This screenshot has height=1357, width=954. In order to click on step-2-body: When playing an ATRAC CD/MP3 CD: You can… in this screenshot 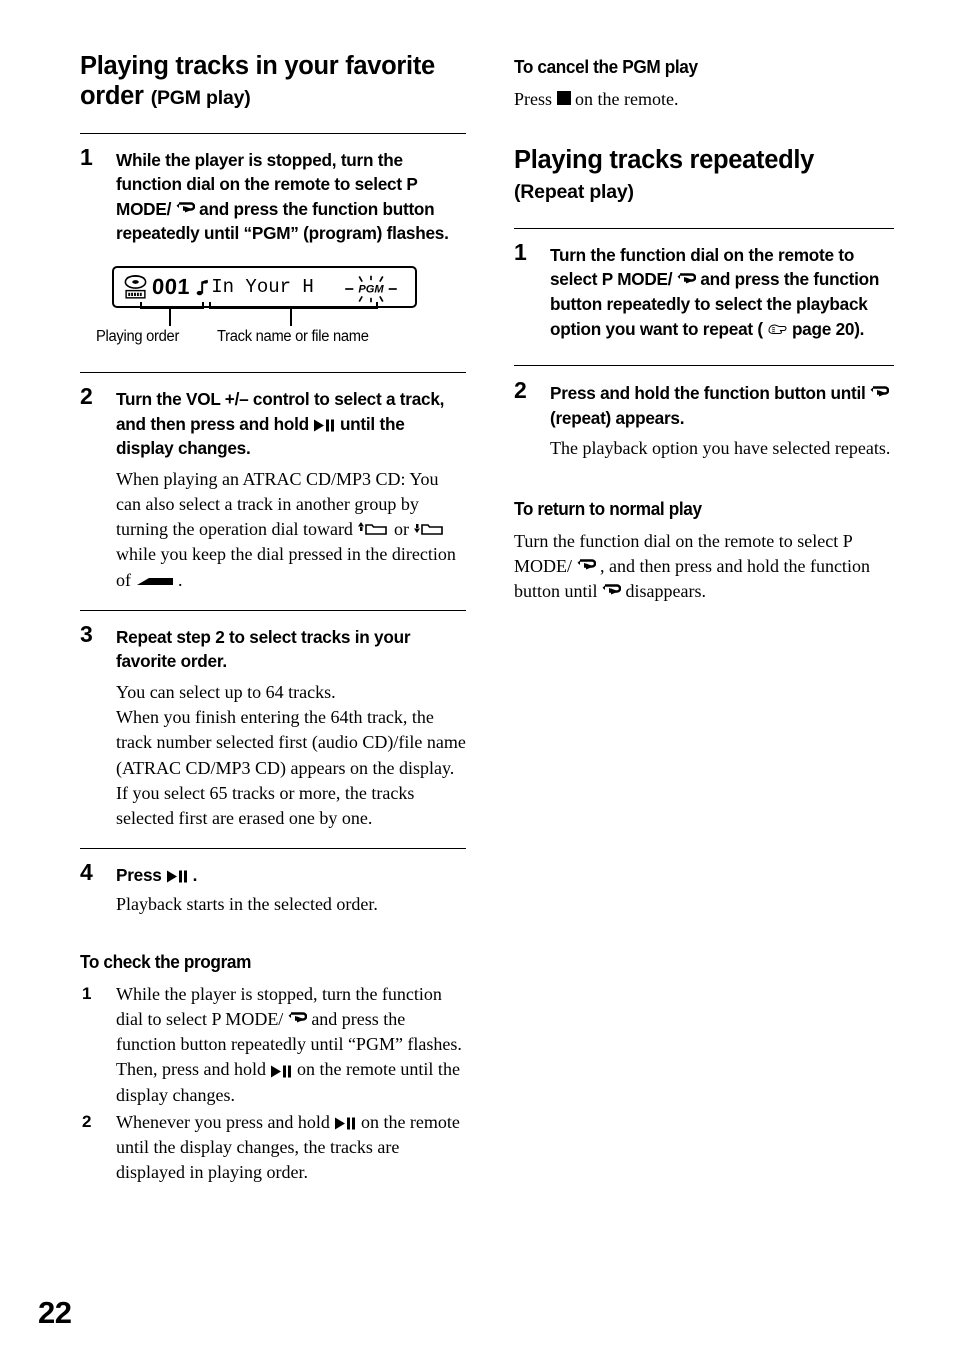, I will do `click(291, 530)`.